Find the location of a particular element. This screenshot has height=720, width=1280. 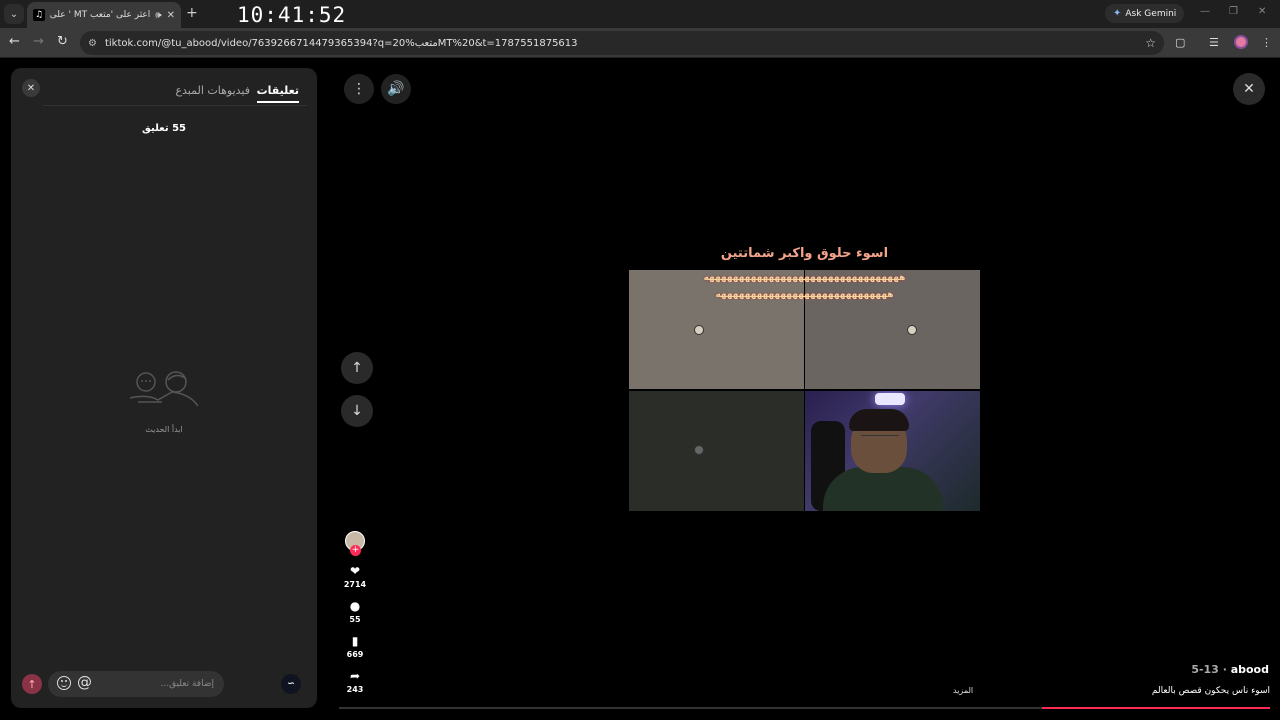

share-arrow-icon: ➦ is located at coordinates (355, 676).